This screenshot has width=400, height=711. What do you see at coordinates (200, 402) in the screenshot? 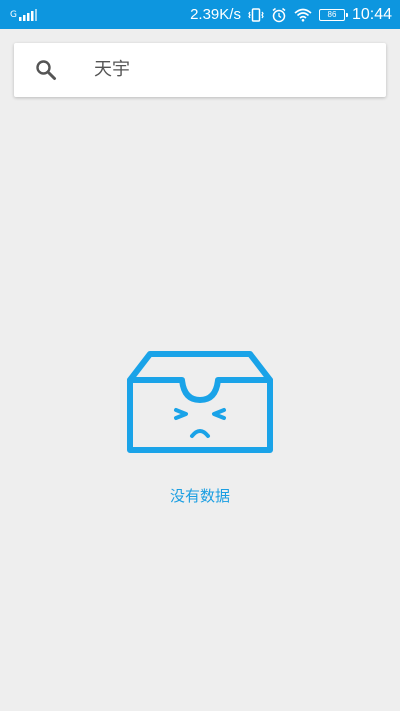
I see `empty-box-icon` at bounding box center [200, 402].